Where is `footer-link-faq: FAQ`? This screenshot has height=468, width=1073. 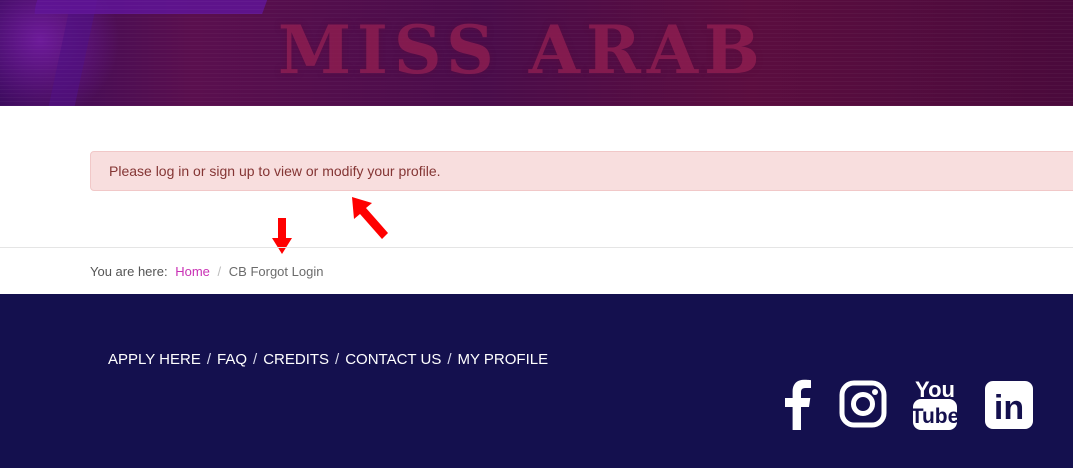
footer-link-faq: FAQ is located at coordinates (232, 359).